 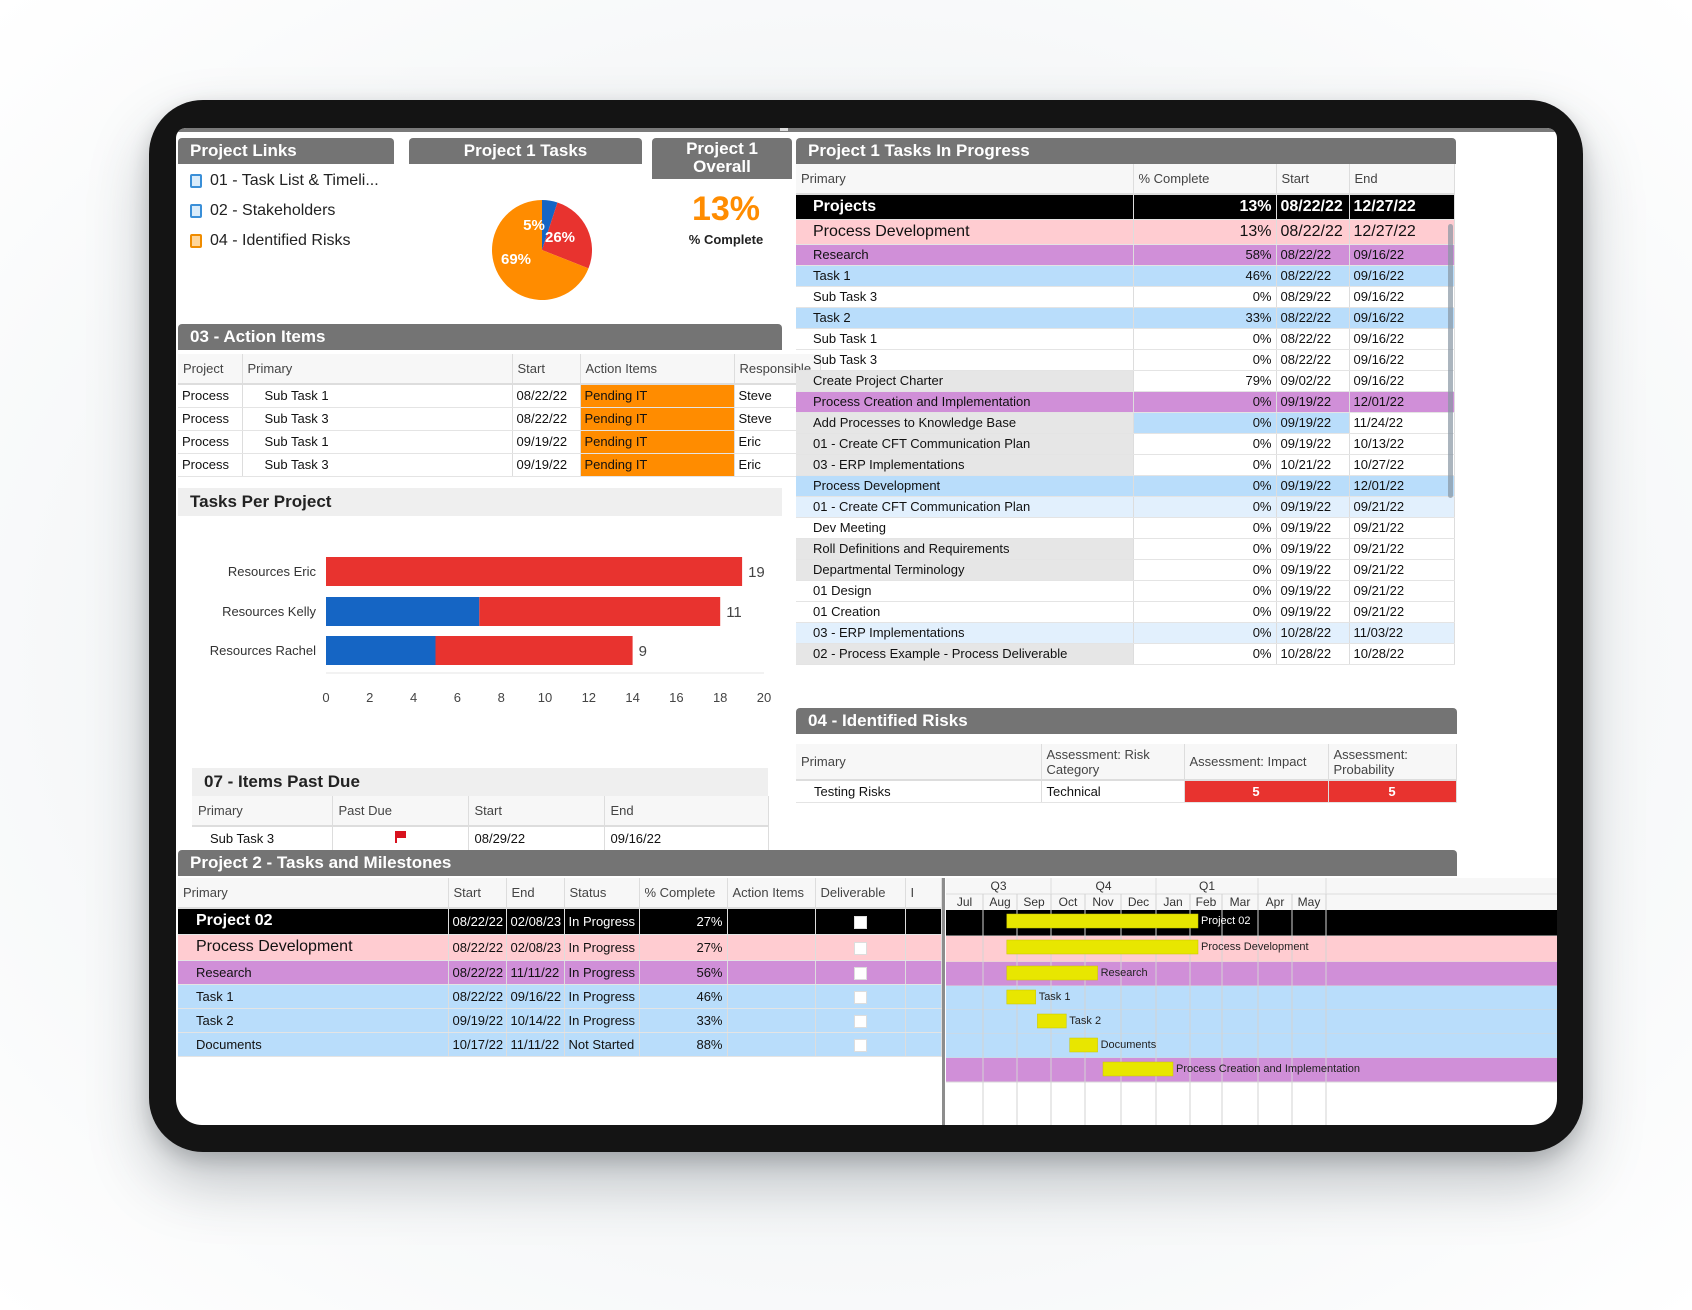 I want to click on col-primary: Primary, so click(x=965, y=179).